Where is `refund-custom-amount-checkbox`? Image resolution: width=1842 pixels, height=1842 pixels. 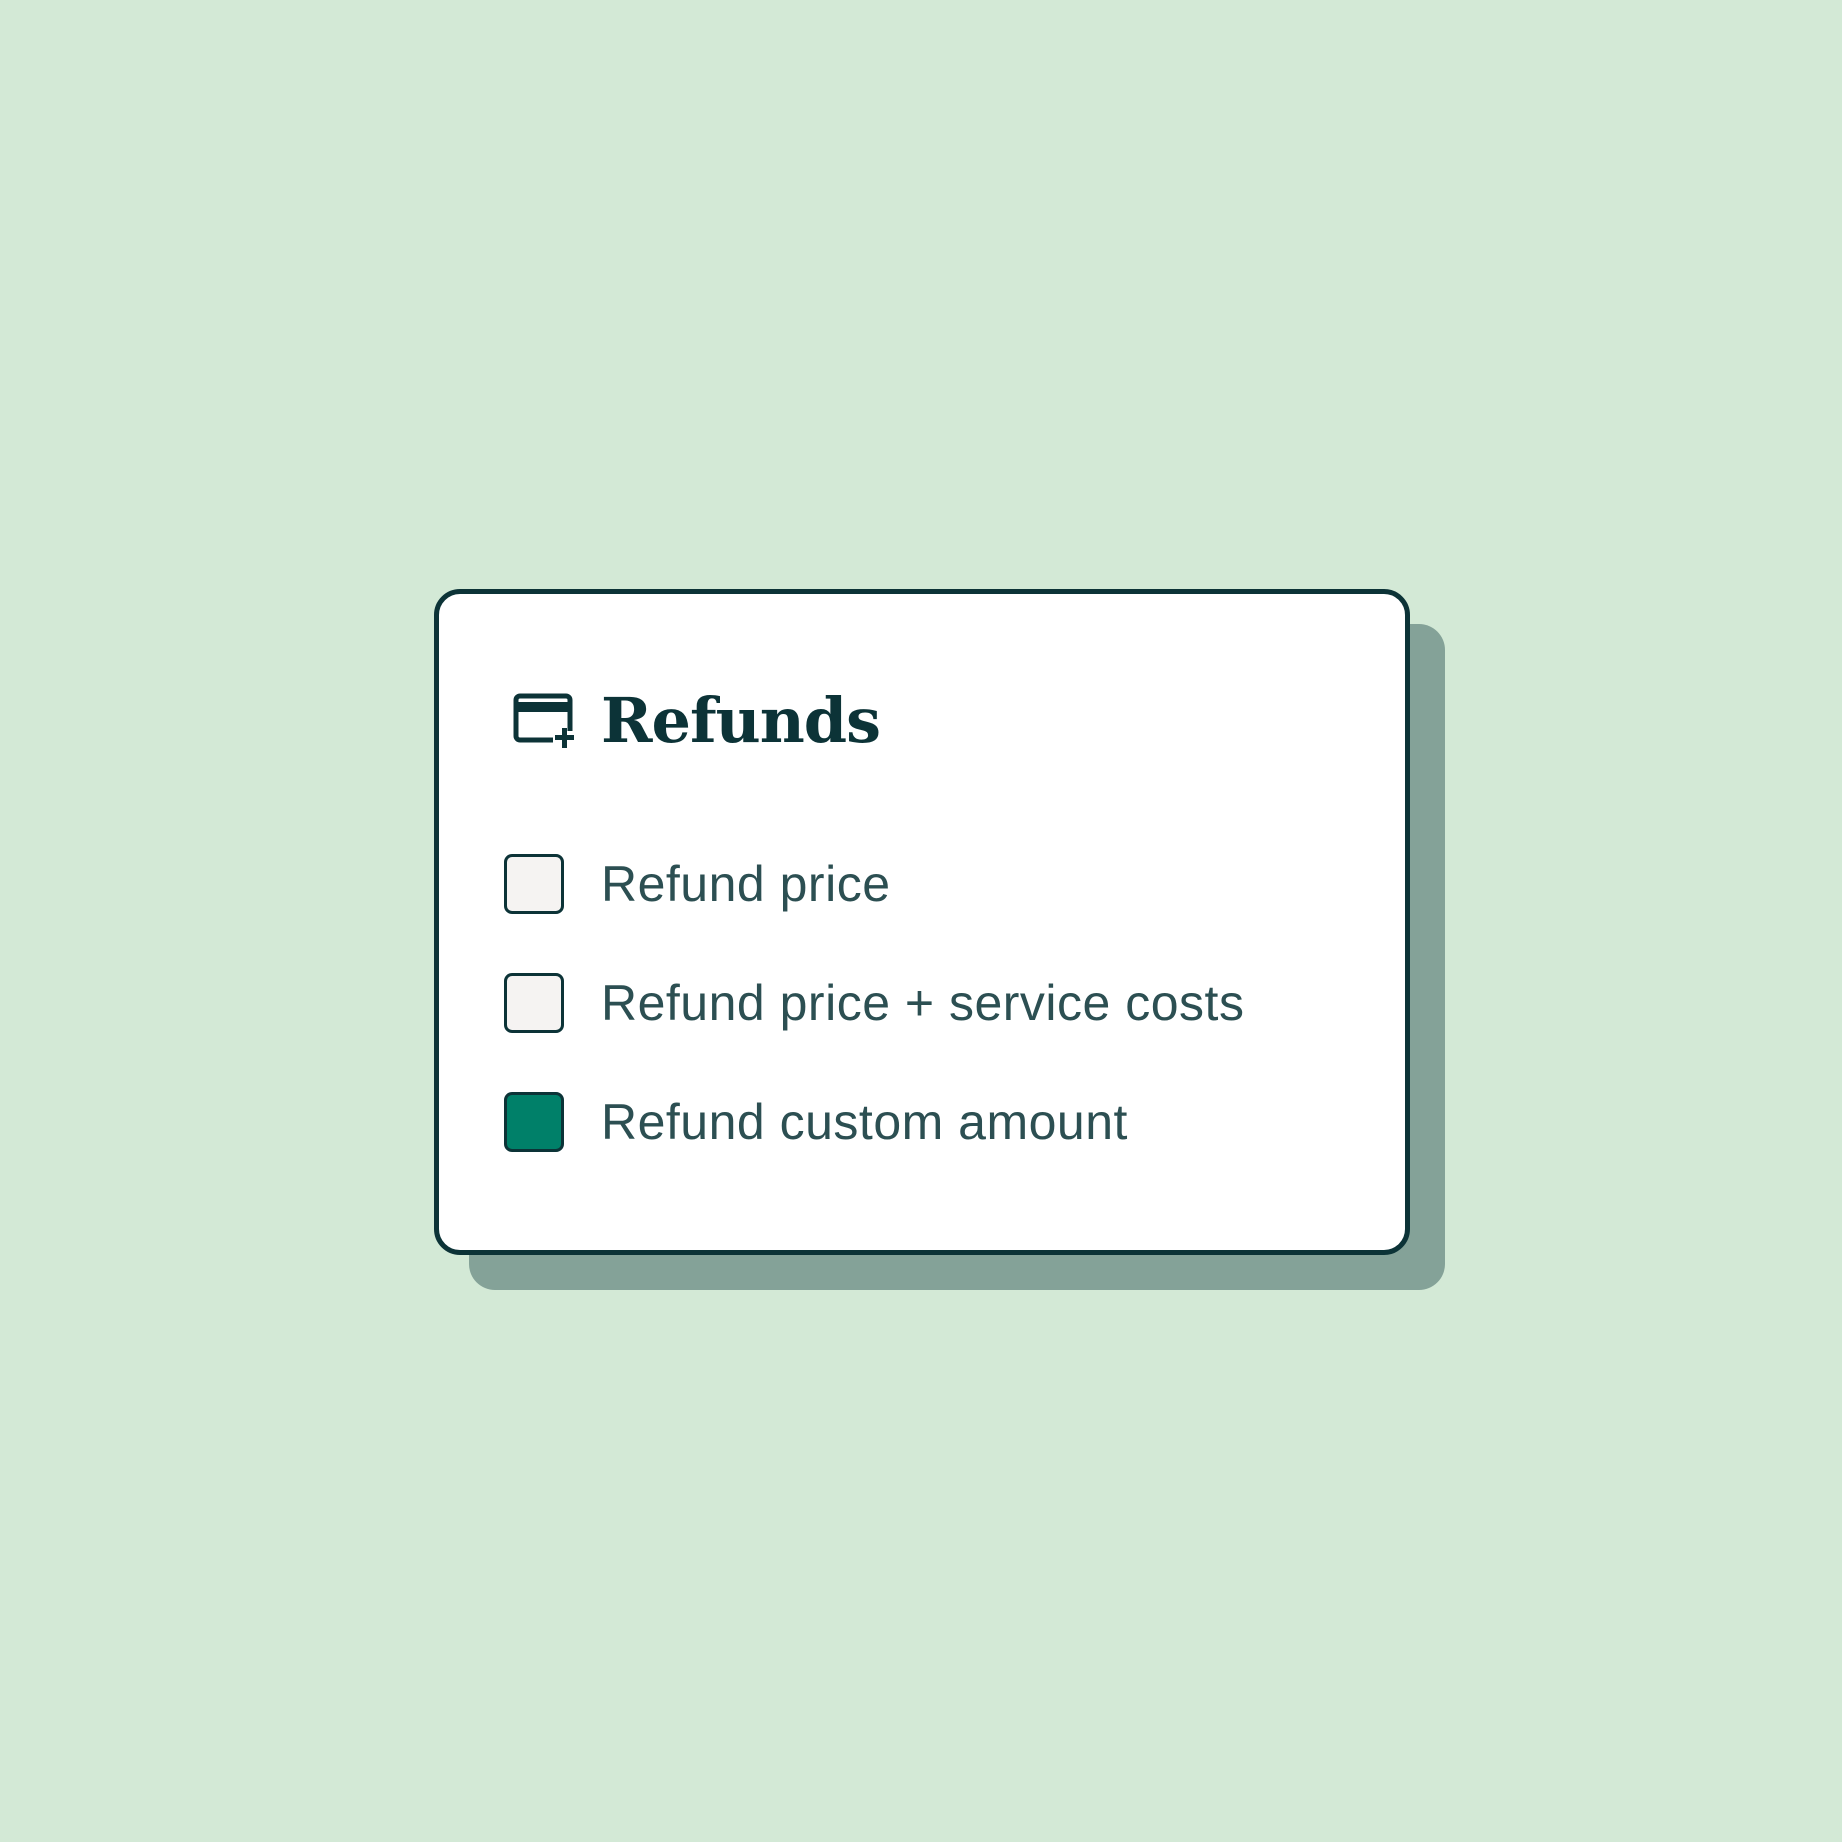 refund-custom-amount-checkbox is located at coordinates (534, 1122).